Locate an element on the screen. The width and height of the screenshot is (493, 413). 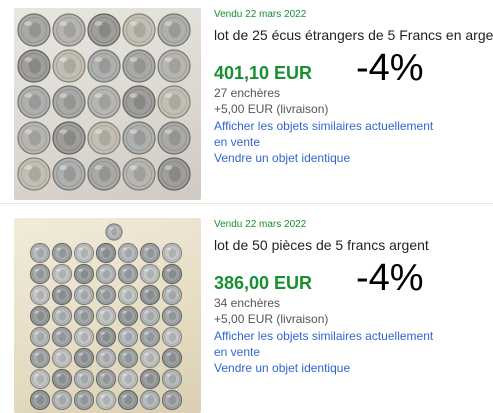
bid-count: 34 enchères is located at coordinates (247, 303).